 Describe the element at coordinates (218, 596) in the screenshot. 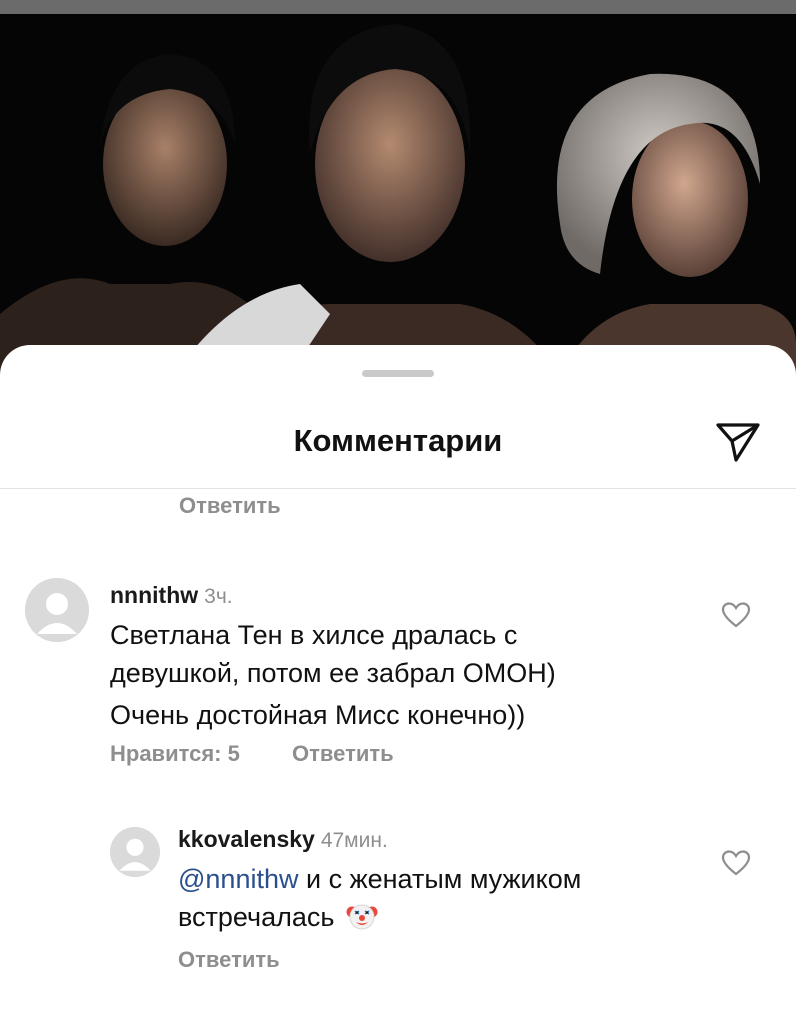

I see `comment-time: 3ч.` at that location.